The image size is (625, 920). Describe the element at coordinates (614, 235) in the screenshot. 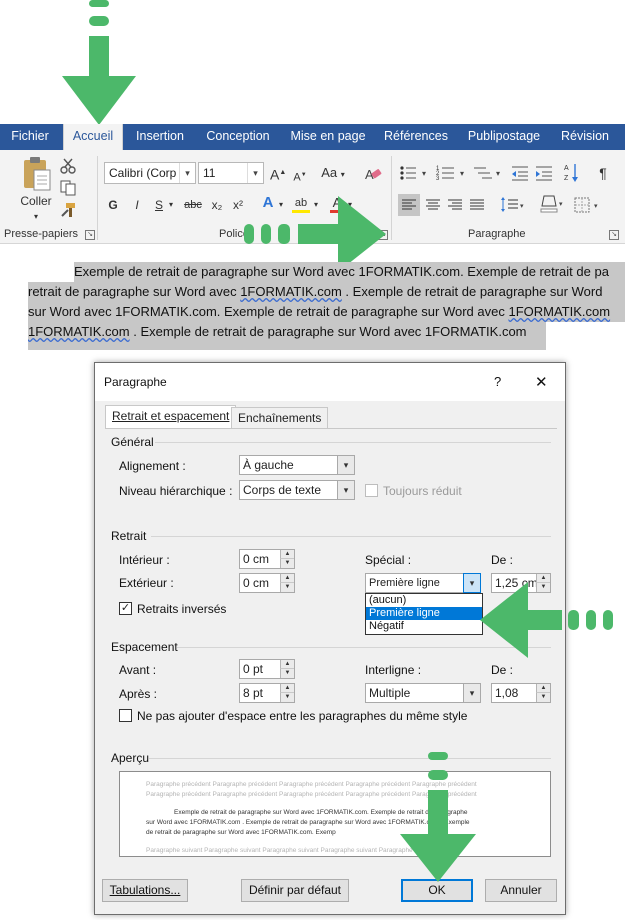

I see `paragraph-launcher-icon: ↘` at that location.